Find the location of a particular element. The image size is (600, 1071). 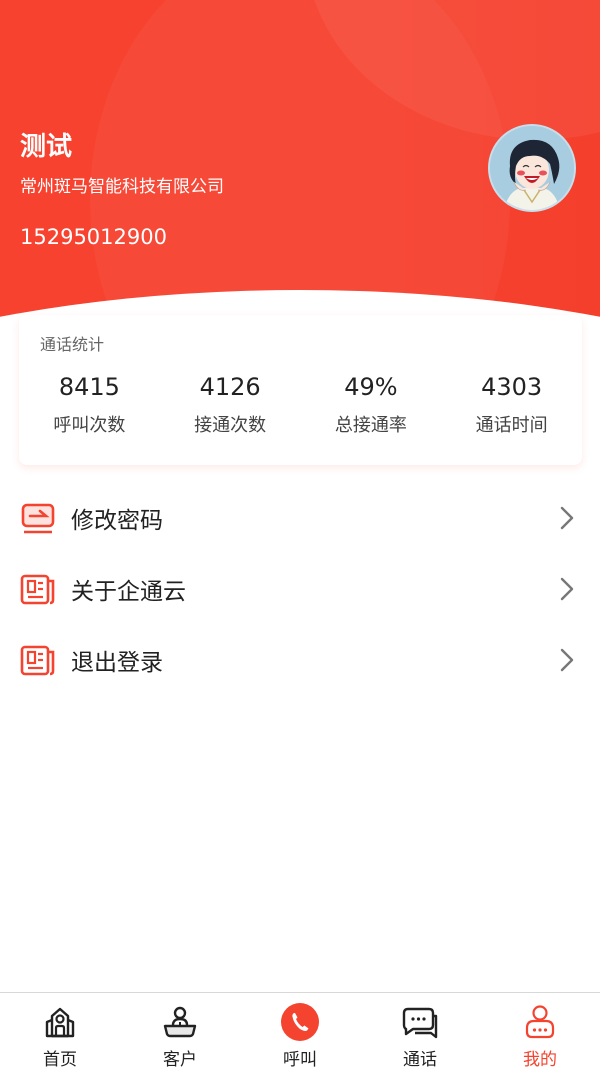

stat-label: 总接通率 is located at coordinates (370, 425).